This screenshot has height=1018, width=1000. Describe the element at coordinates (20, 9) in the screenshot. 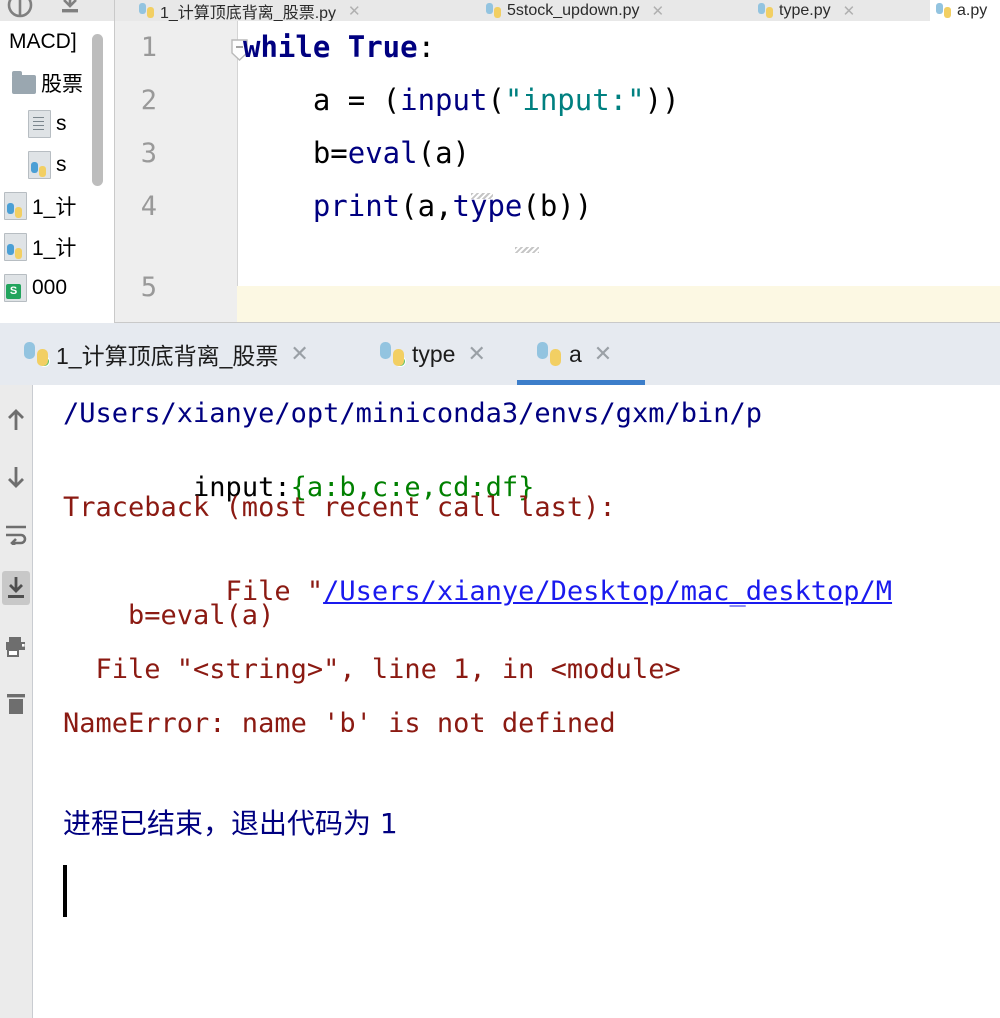

I see `circle-slash-icon` at that location.